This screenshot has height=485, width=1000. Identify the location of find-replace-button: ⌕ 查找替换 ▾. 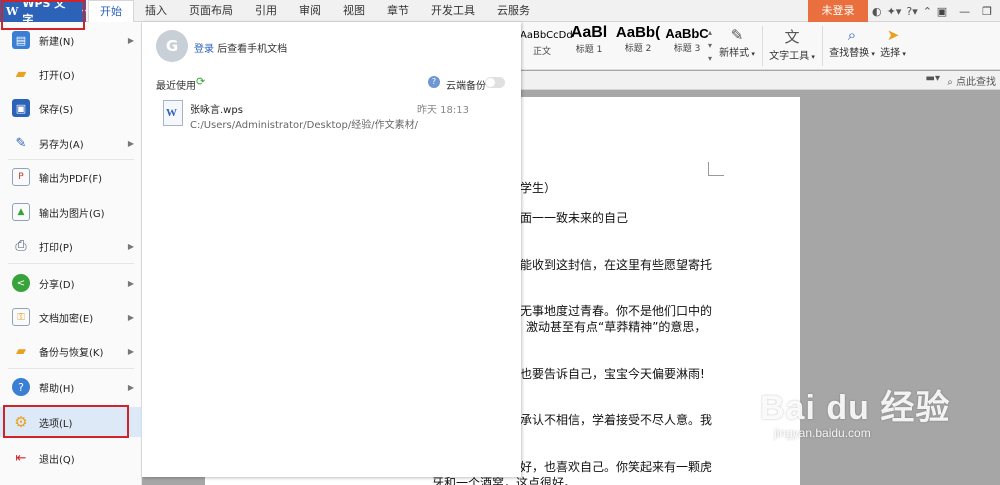
(852, 42).